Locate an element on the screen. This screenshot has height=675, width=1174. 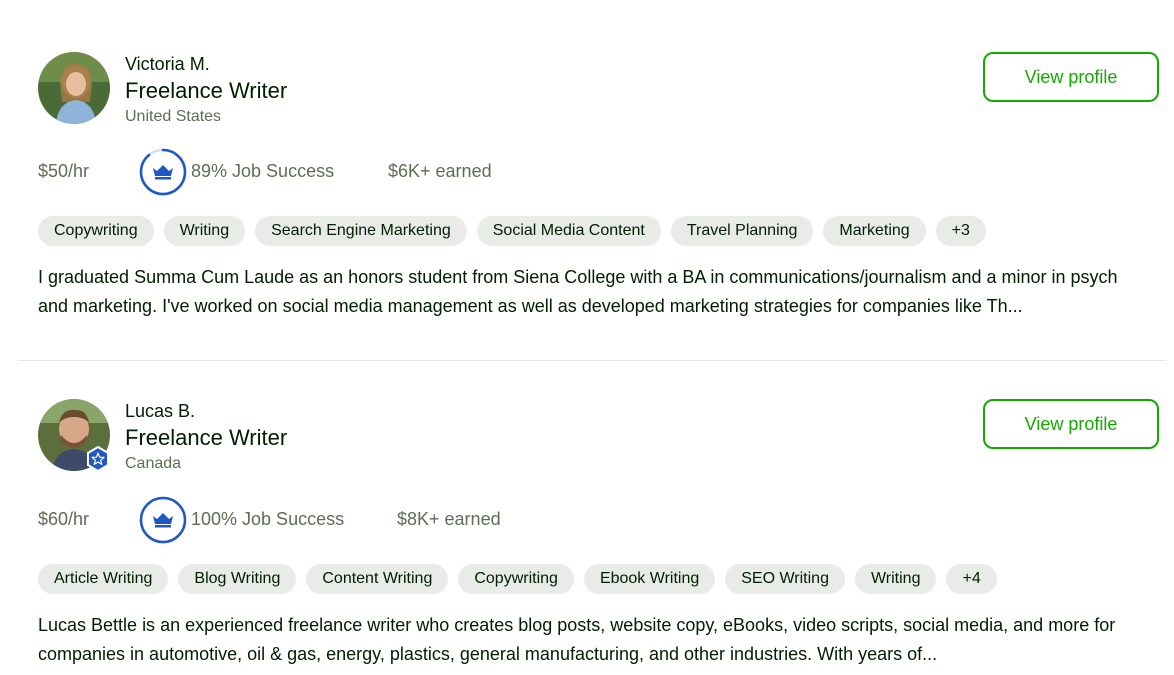
skill-chip: Social Media Content is located at coordinates (568, 231).